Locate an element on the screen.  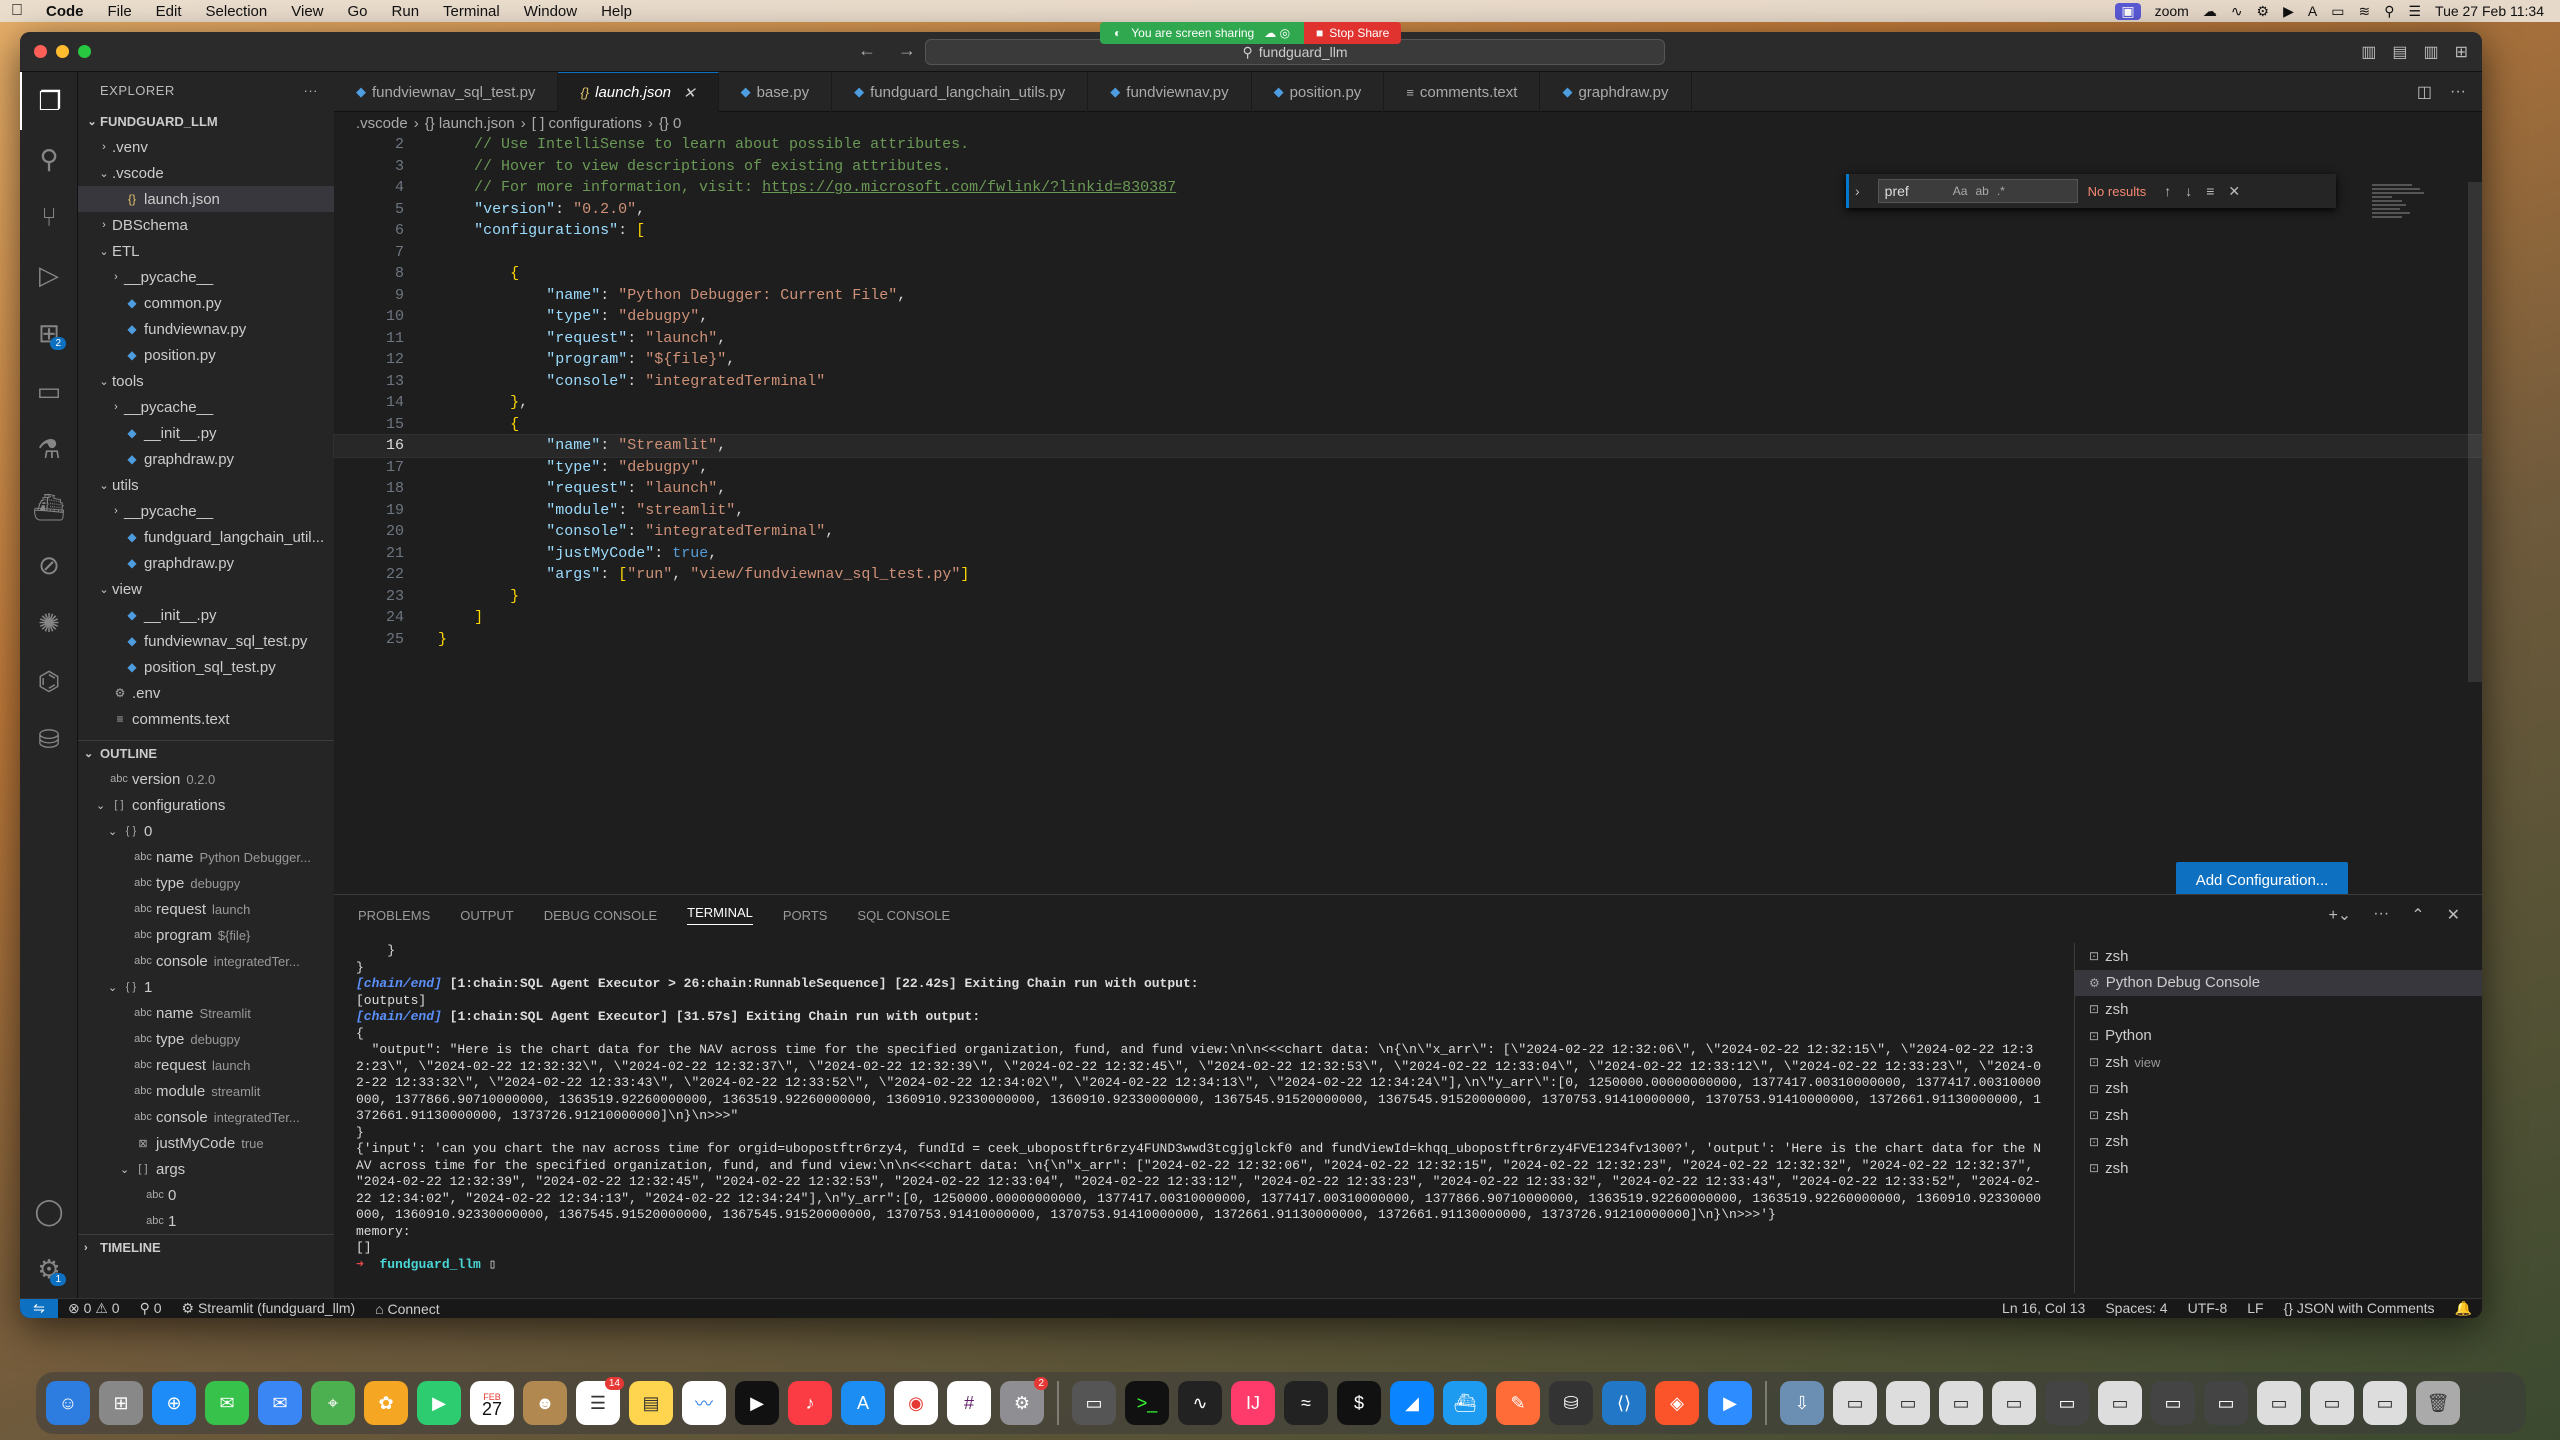
close-panel-icon: ✕ is located at coordinates (2453, 915).